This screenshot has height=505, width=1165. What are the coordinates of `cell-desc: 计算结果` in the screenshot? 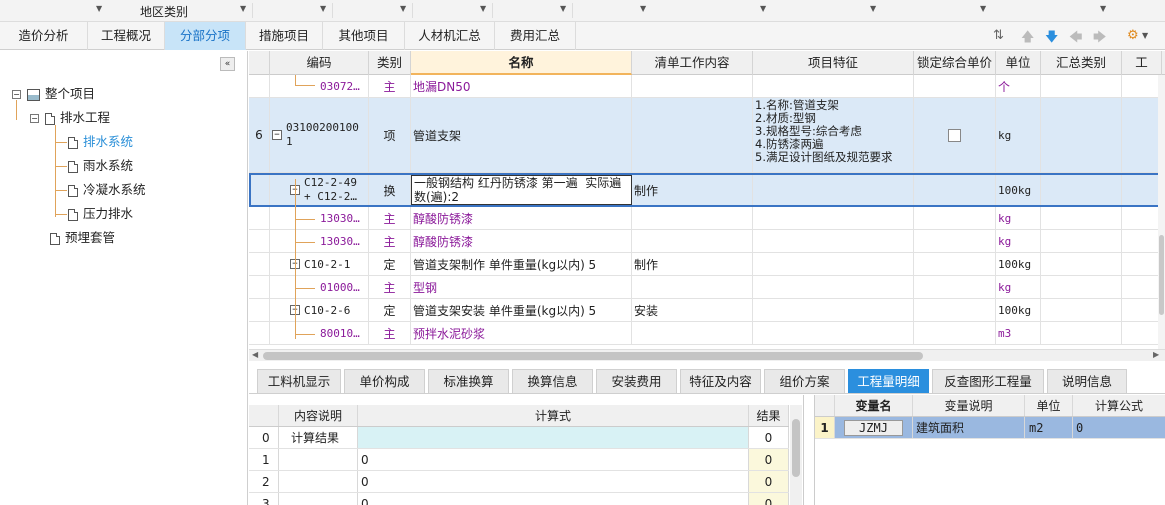 It's located at (318, 437).